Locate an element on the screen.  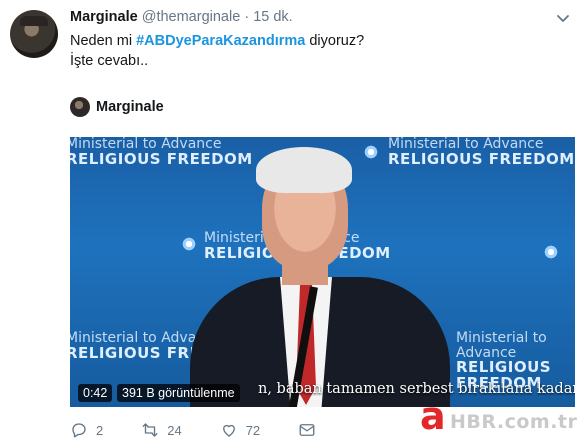
video-views-badge: 391 B görüntülenme is located at coordinates (178, 393).